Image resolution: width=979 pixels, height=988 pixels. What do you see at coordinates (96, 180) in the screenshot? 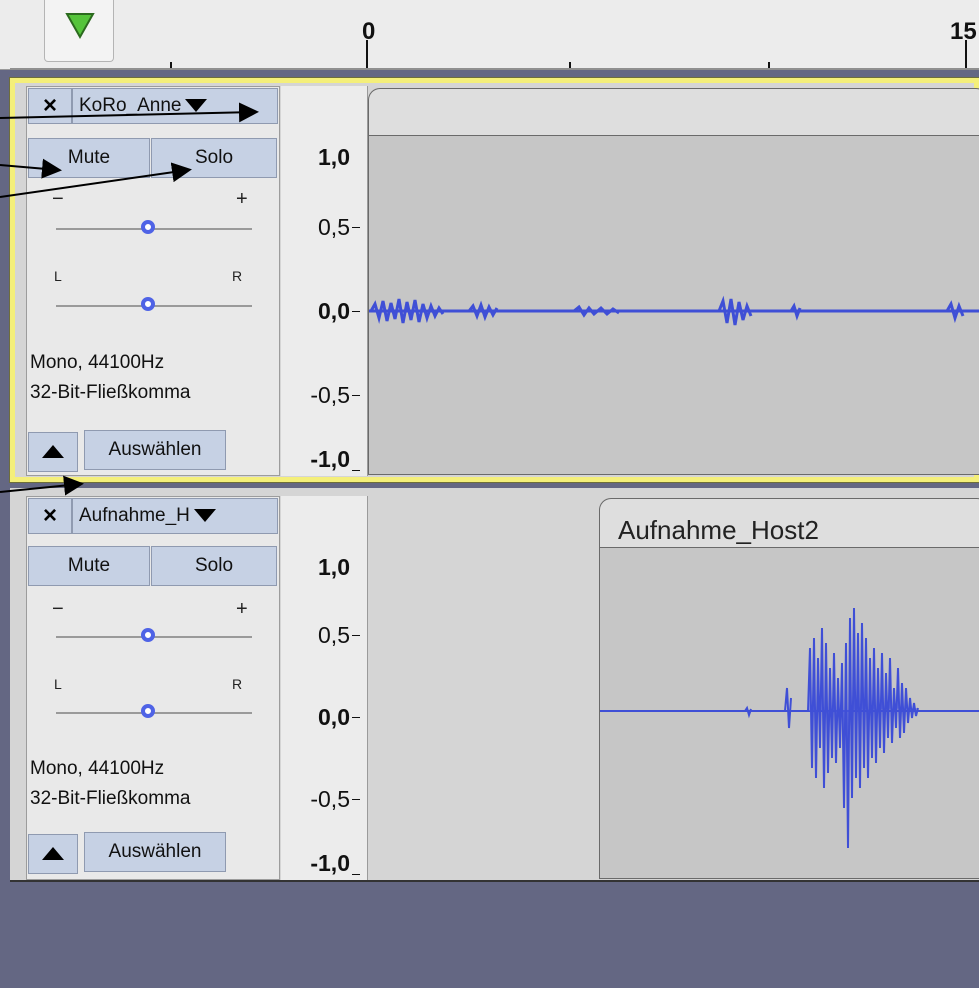
I see `arrow-to-solo` at bounding box center [96, 180].